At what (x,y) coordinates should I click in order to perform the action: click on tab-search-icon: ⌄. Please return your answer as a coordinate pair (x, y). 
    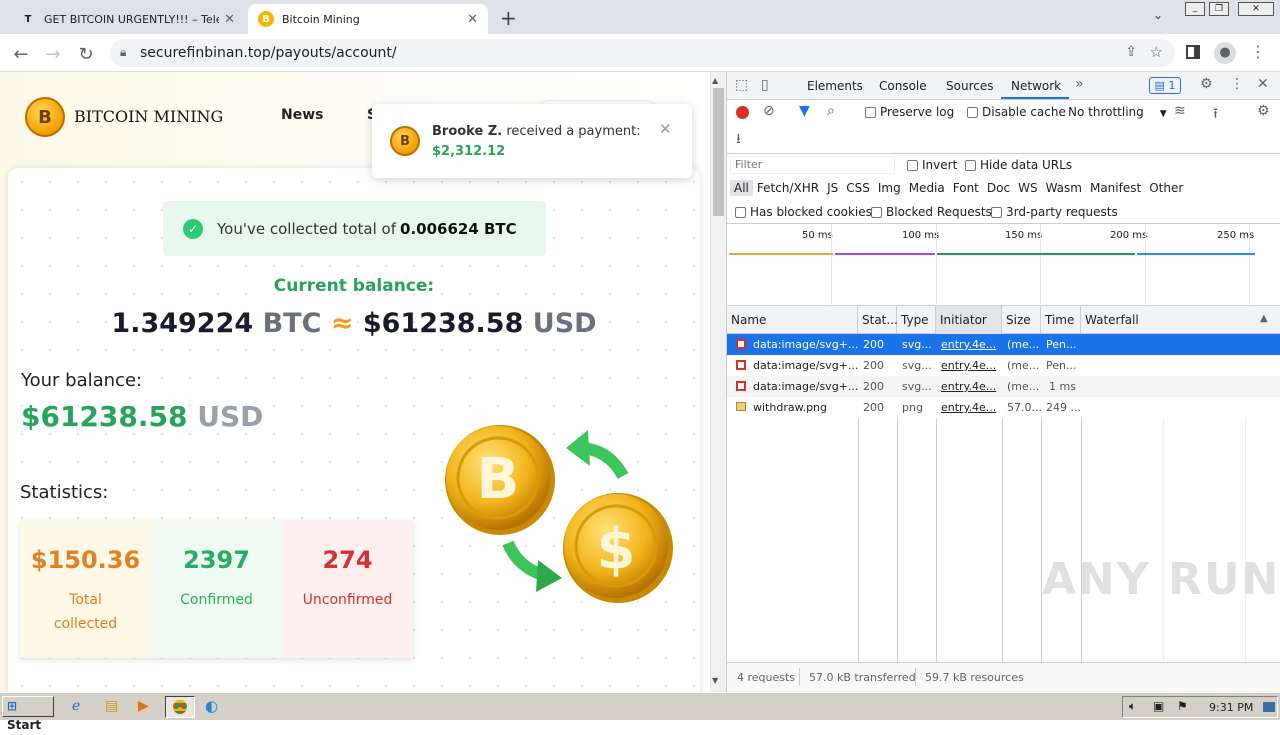
    Looking at the image, I should click on (1158, 15).